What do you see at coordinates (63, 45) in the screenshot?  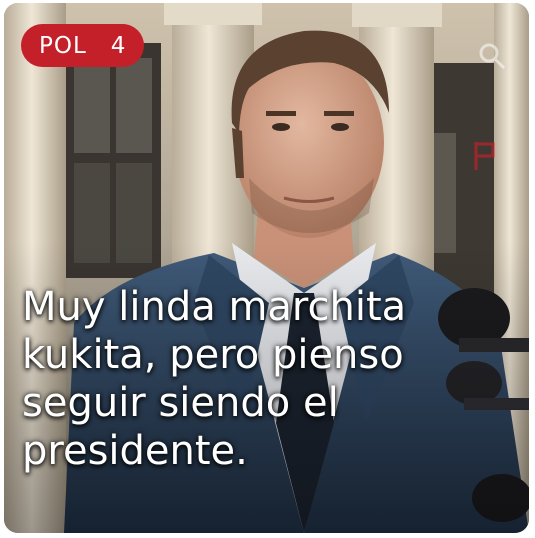 I see `badge-section: POL` at bounding box center [63, 45].